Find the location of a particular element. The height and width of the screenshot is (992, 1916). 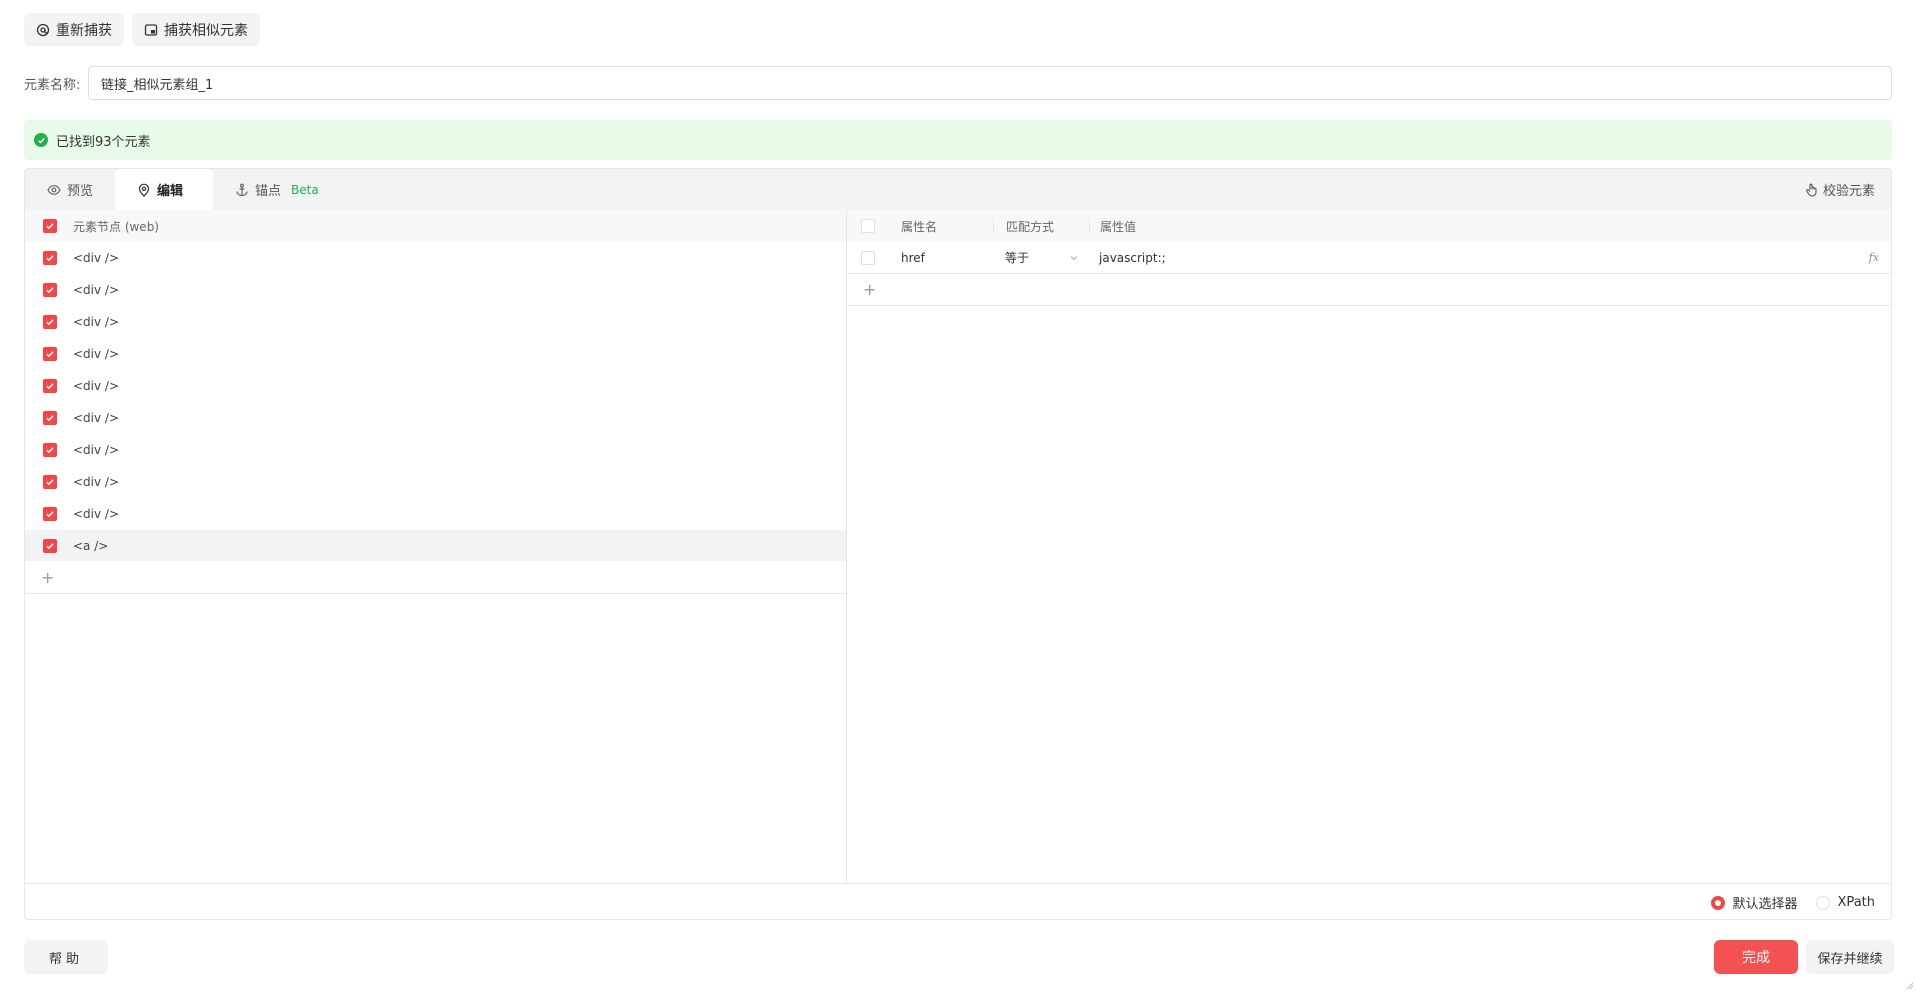

capture-similar-button: 捕获相似元素 is located at coordinates (196, 29).